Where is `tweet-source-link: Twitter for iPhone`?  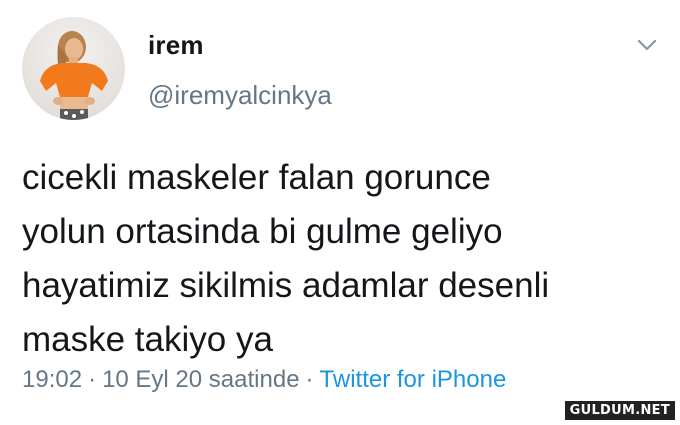
tweet-source-link: Twitter for iPhone is located at coordinates (413, 379).